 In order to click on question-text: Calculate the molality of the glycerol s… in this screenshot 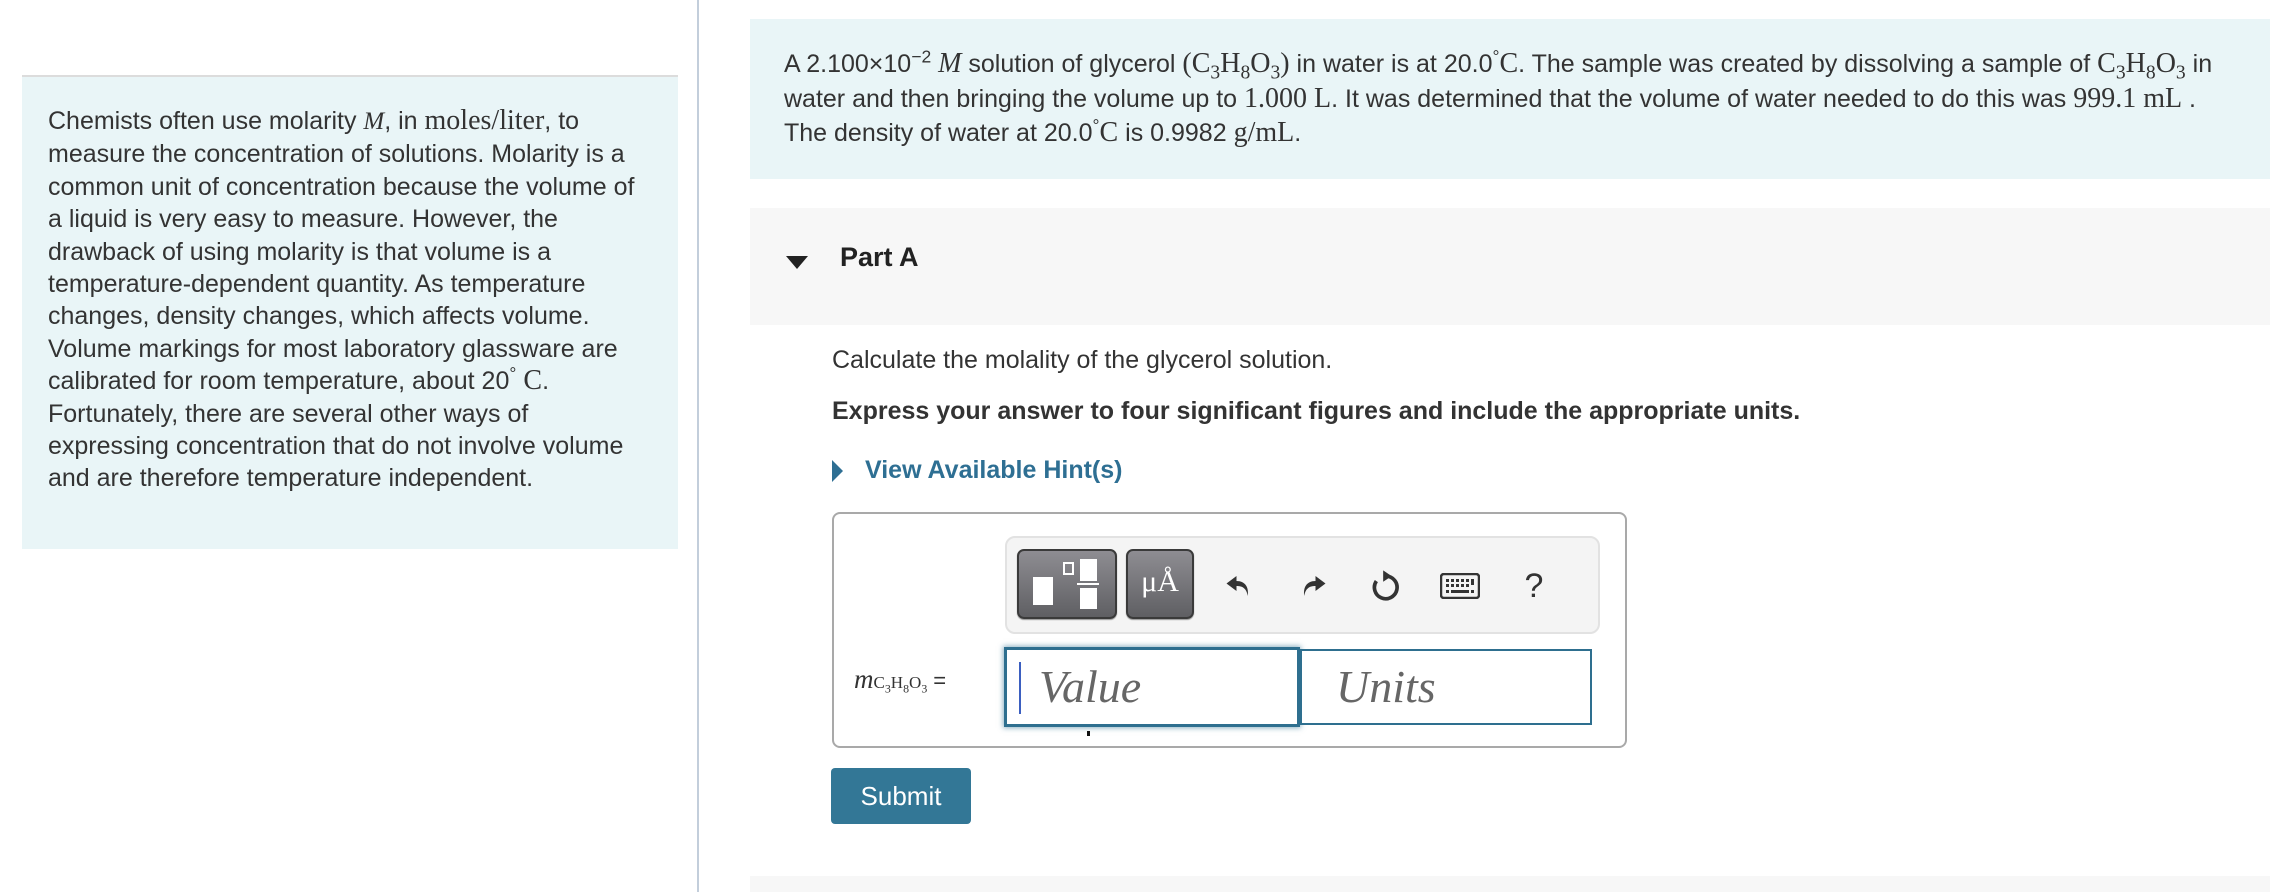, I will do `click(1082, 360)`.